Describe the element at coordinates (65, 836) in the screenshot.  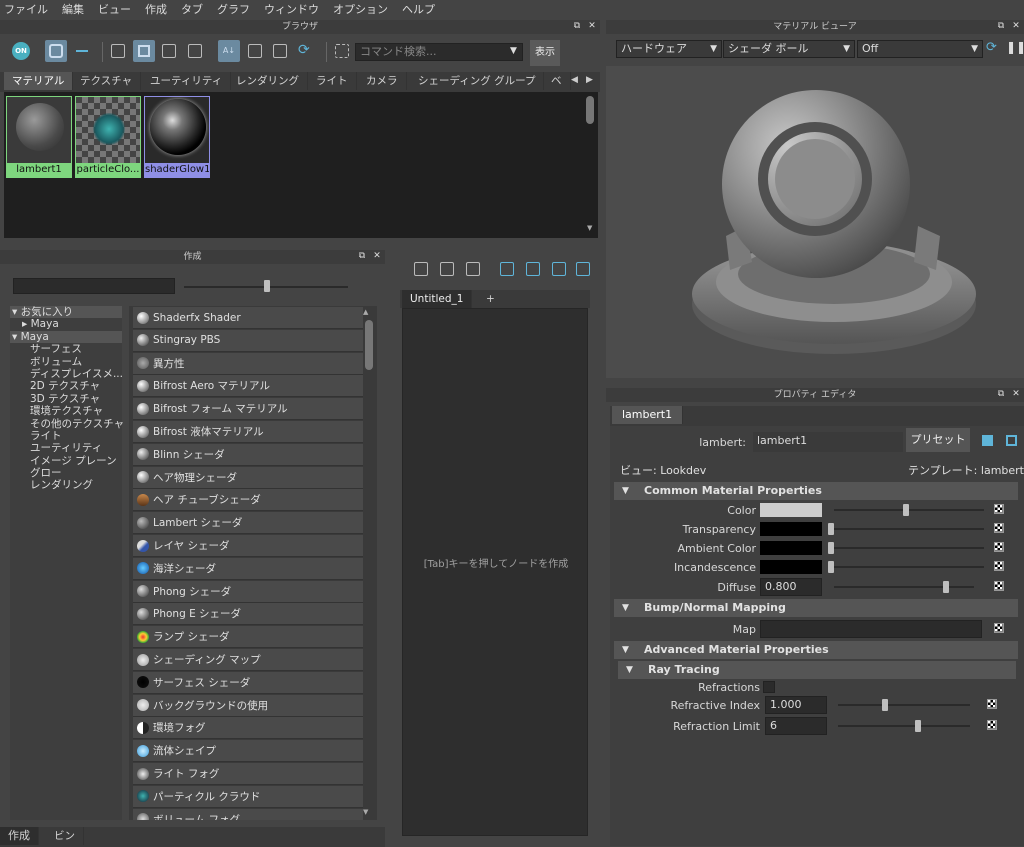
I see `tab-bins: ビン` at that location.